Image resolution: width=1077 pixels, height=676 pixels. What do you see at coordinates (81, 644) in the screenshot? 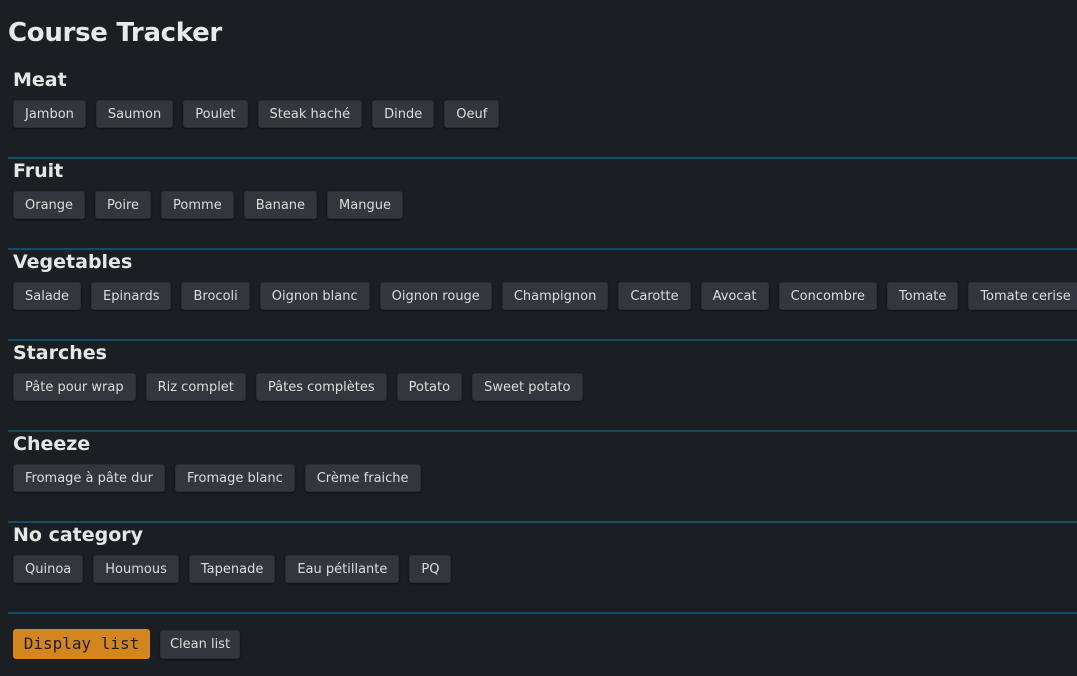
I see `display-list-button: Display list` at bounding box center [81, 644].